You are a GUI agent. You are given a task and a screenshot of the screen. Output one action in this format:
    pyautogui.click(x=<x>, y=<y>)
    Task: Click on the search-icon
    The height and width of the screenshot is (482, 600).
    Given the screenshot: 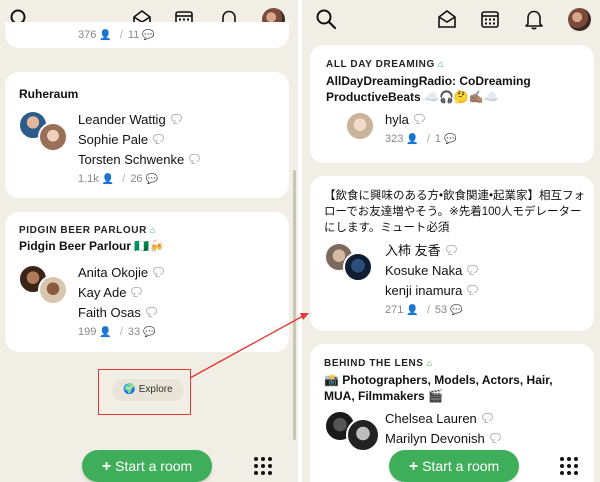 What is the action you would take?
    pyautogui.click(x=326, y=19)
    